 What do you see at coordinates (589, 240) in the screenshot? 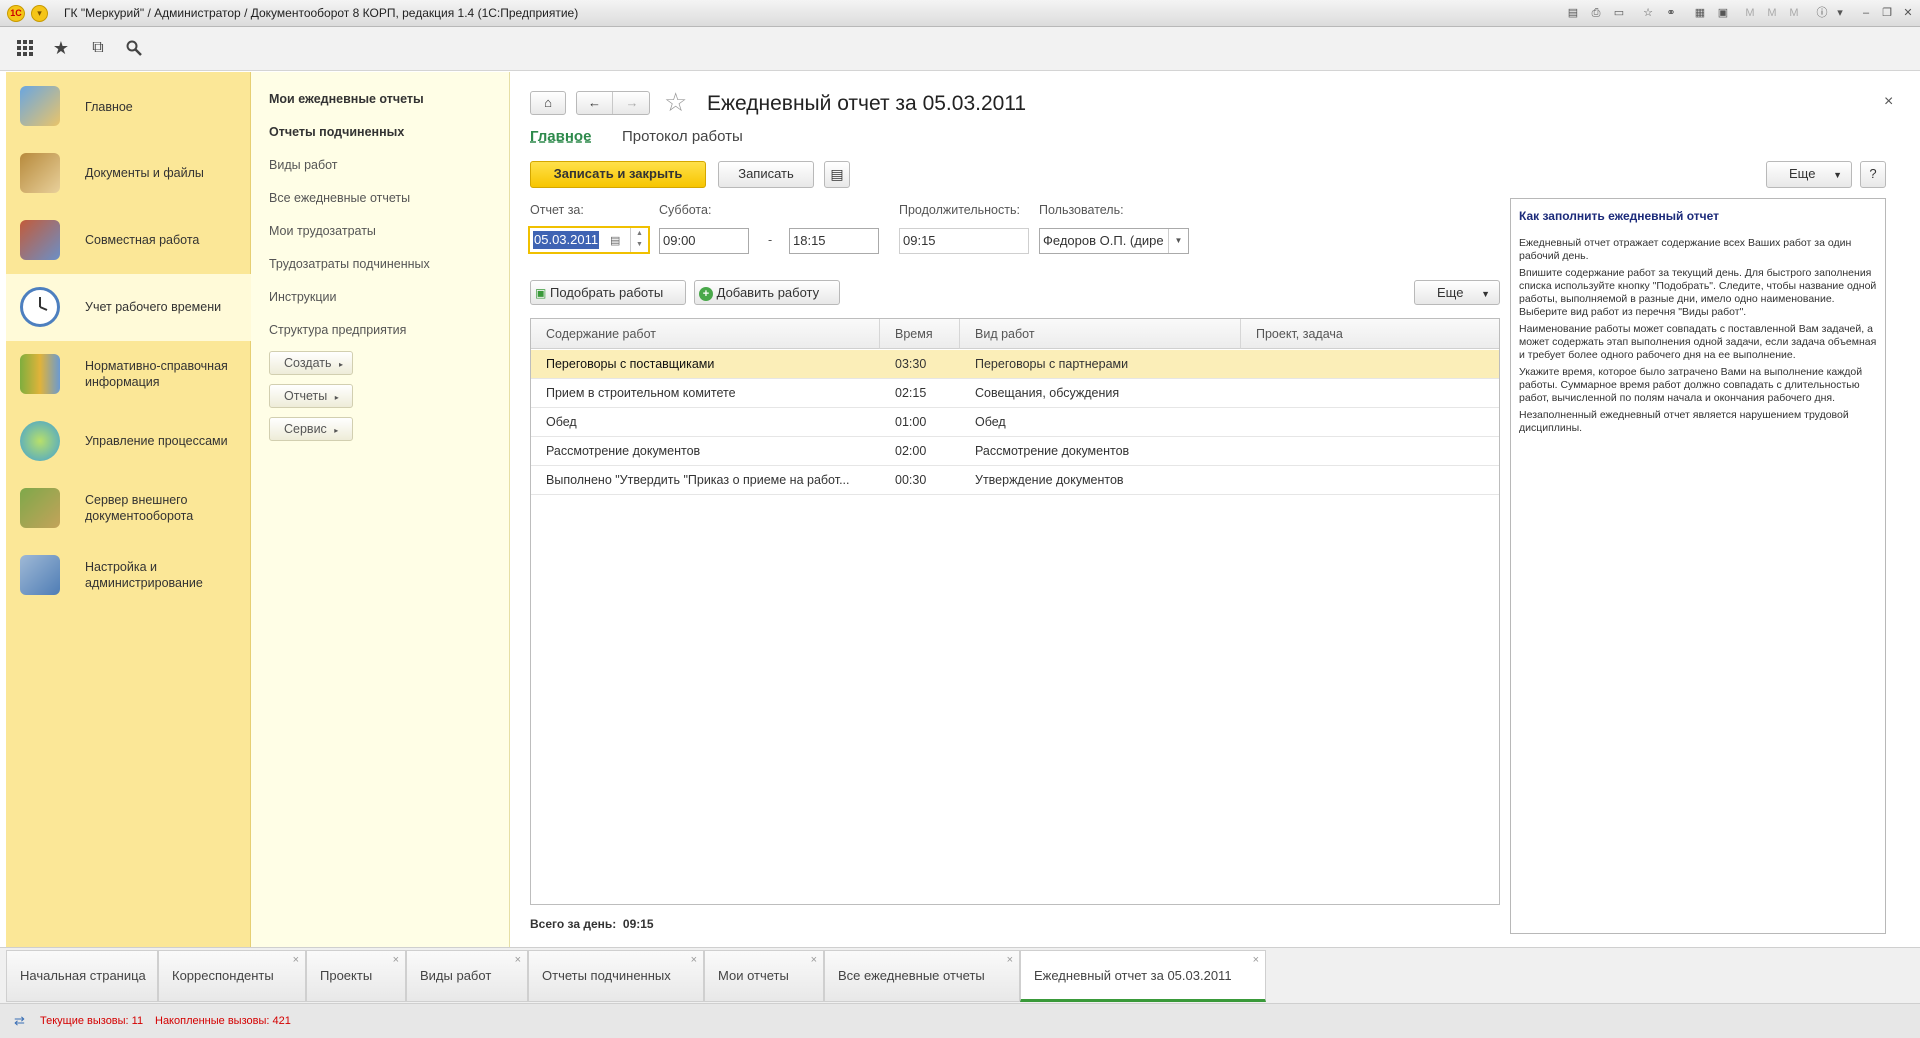
I see `report-date-field: 05.03.2011 ▤ ▲ ▼` at bounding box center [589, 240].